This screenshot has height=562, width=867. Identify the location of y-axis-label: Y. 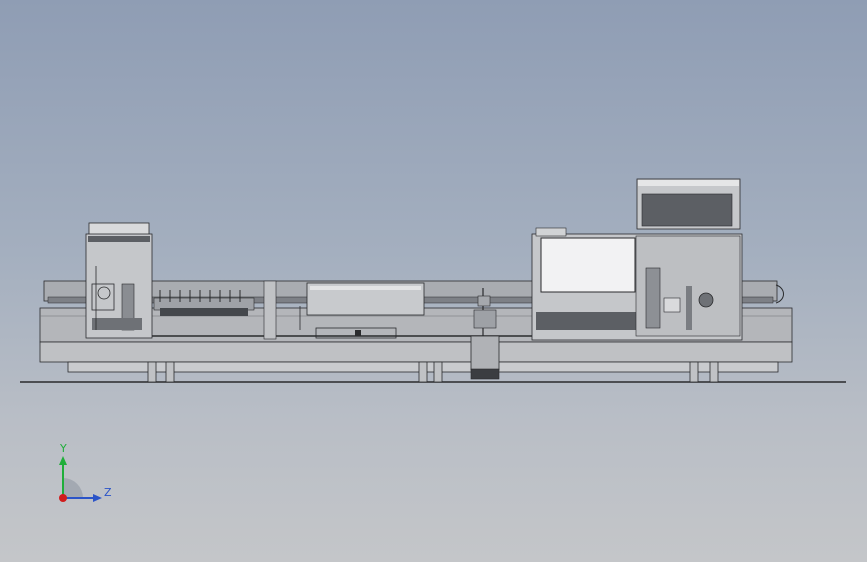
(63, 448).